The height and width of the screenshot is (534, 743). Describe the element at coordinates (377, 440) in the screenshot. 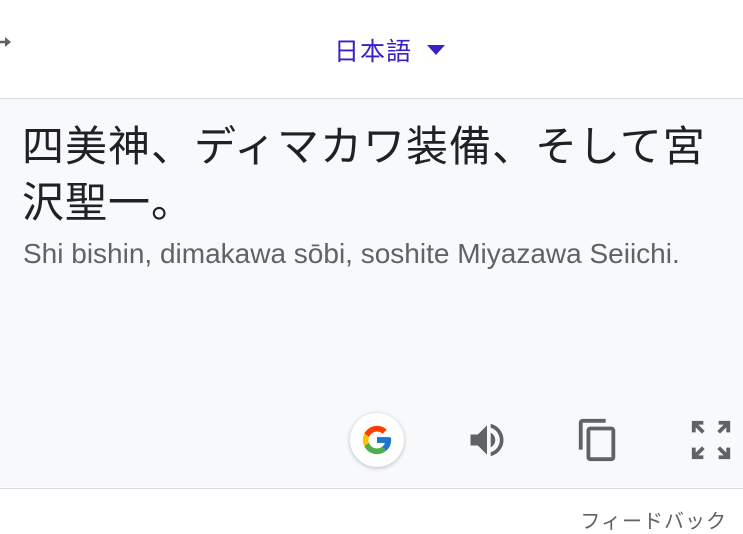

I see `google-icon` at that location.